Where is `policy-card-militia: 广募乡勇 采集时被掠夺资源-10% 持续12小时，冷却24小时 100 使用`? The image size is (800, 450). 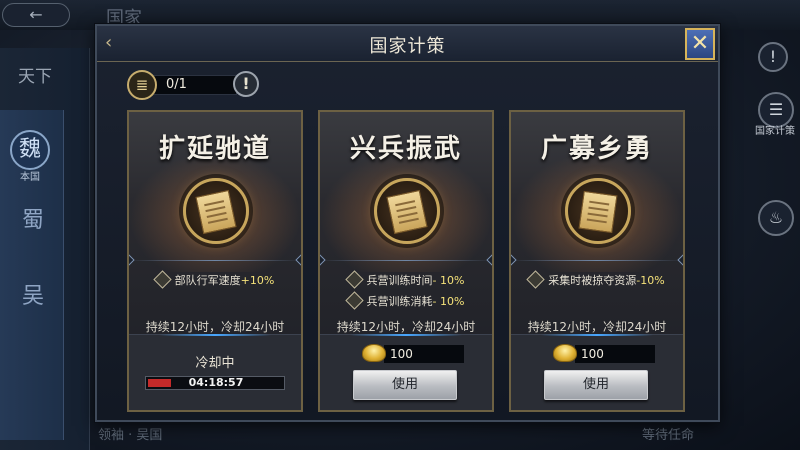 policy-card-militia: 广募乡勇 采集时被掠夺资源-10% 持续12小时，冷却24小时 100 使用 is located at coordinates (597, 261).